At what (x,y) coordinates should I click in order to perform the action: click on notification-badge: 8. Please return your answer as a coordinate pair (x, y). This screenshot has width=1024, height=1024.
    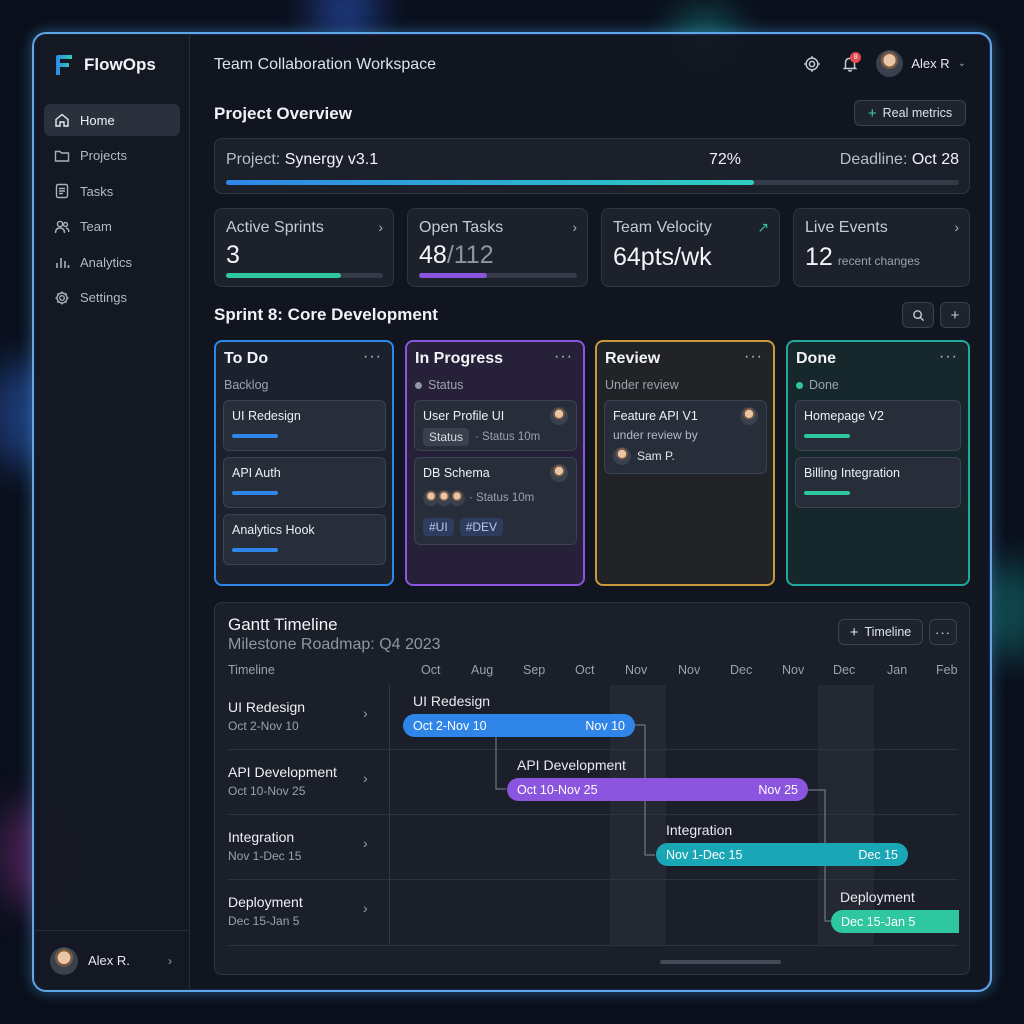
    Looking at the image, I should click on (856, 57).